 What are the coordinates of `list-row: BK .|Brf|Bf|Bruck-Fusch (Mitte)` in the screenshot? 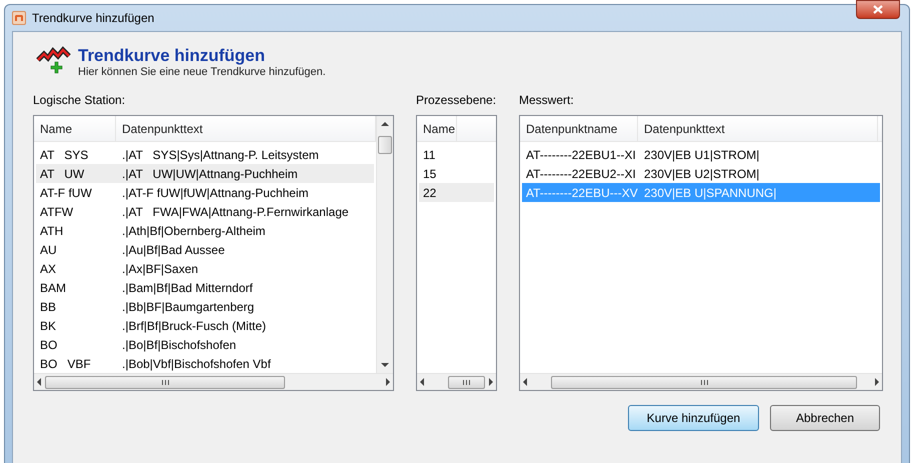 It's located at (205, 325).